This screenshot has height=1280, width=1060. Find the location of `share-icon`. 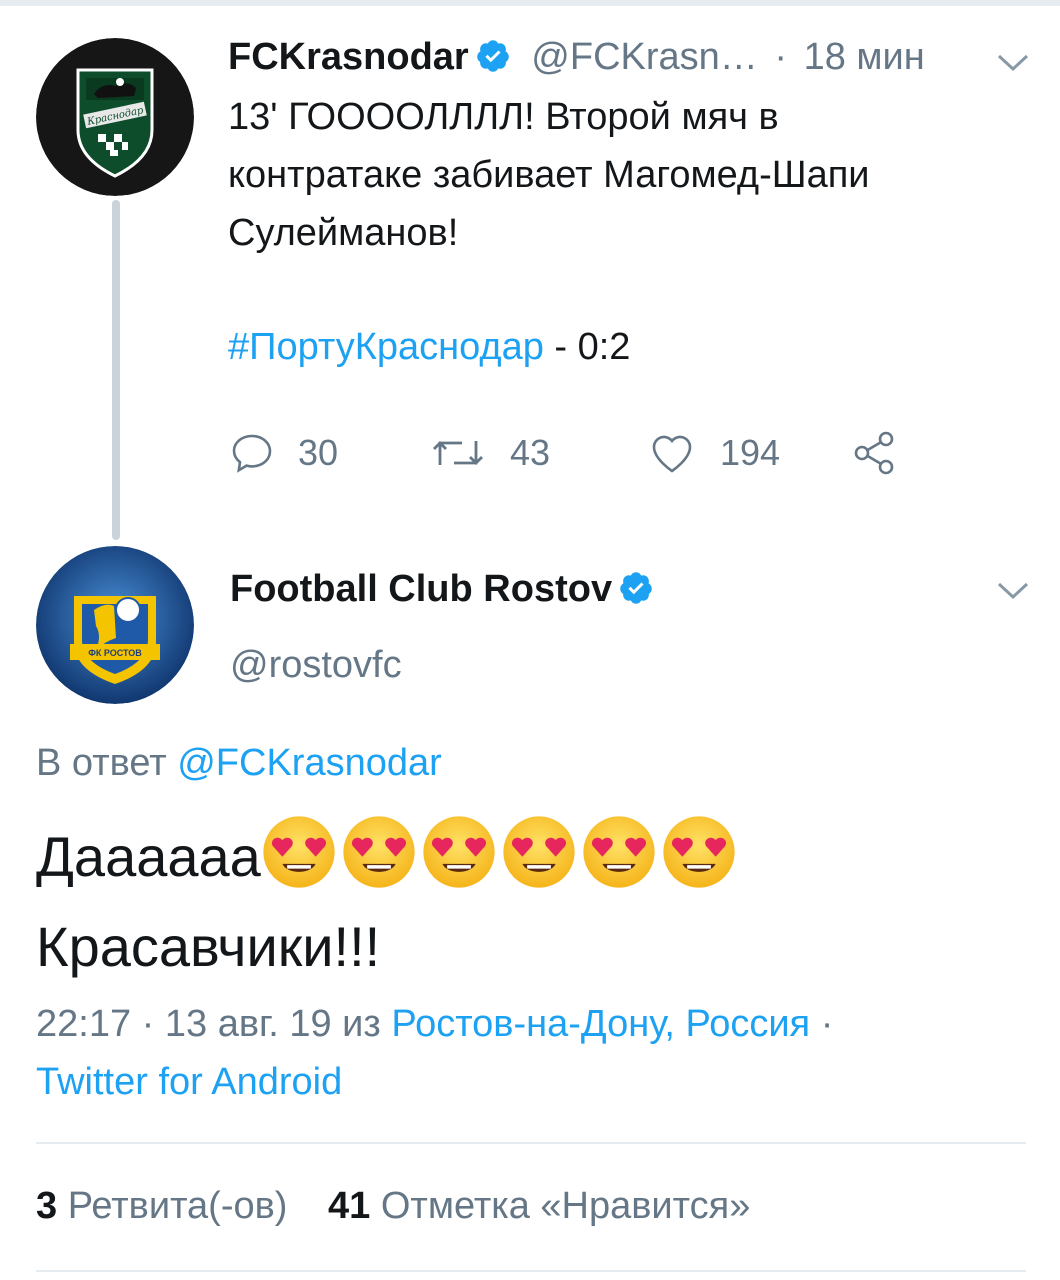

share-icon is located at coordinates (874, 453).